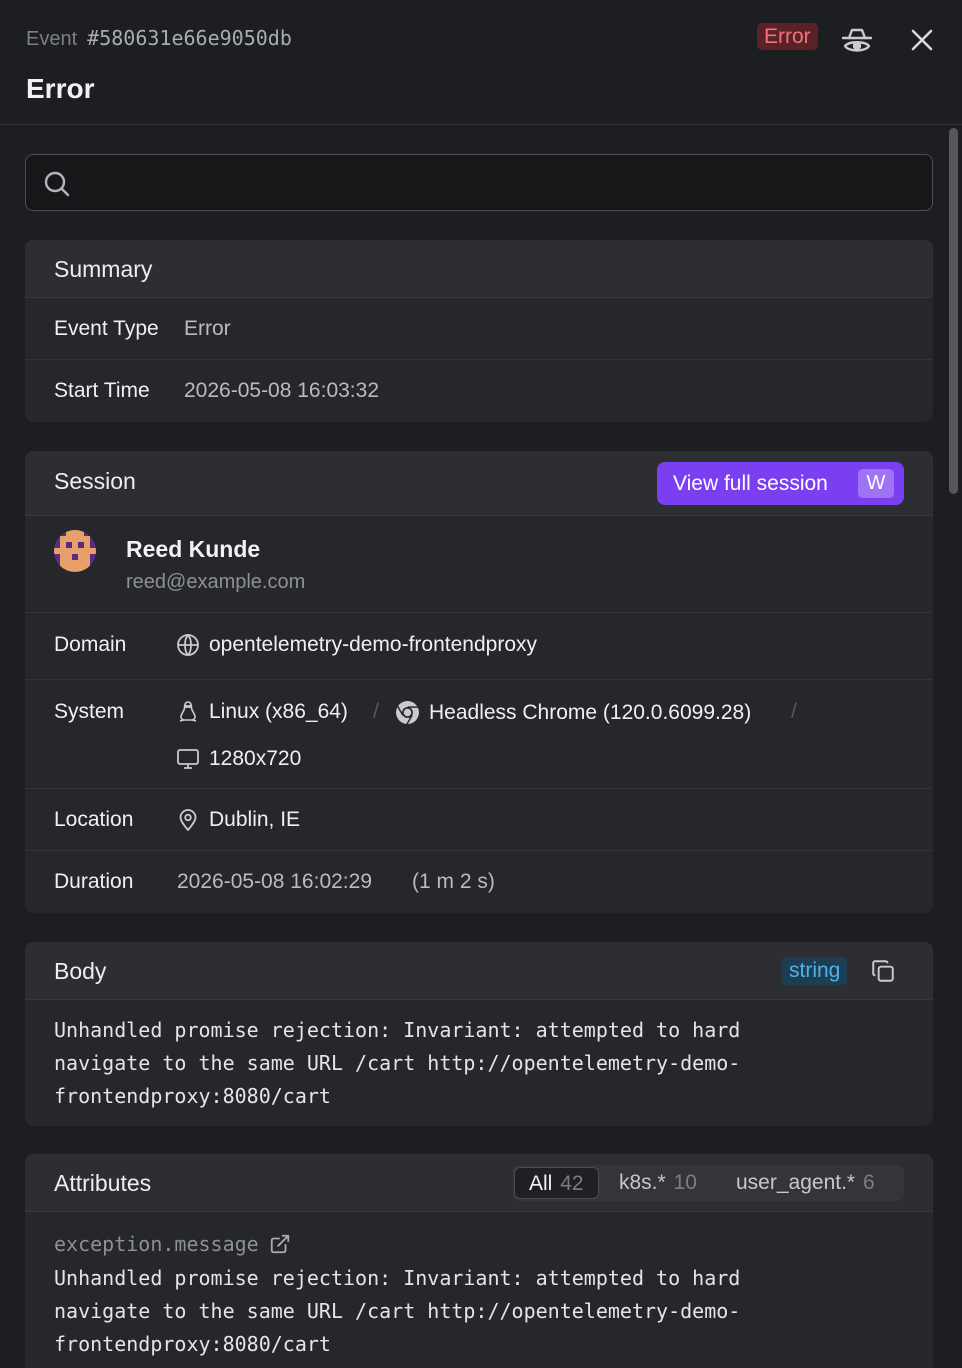  I want to click on user-email: reed@example.com, so click(216, 582).